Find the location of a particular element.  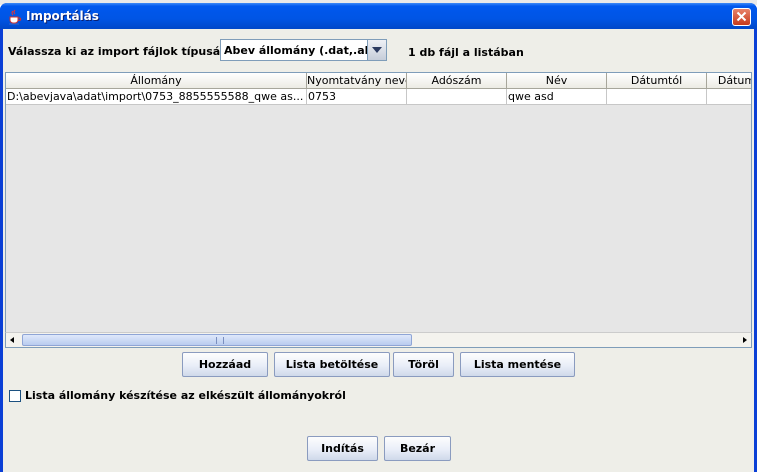

close-icon is located at coordinates (741, 16).